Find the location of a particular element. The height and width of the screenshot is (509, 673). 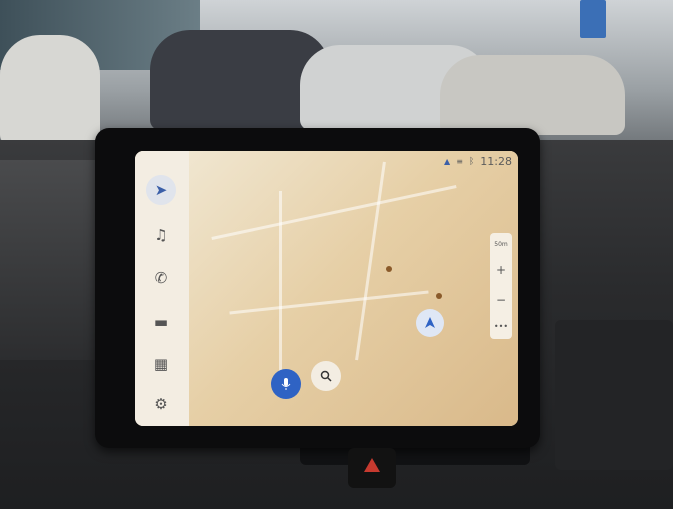

settings-button: ⚙ is located at coordinates (161, 404).